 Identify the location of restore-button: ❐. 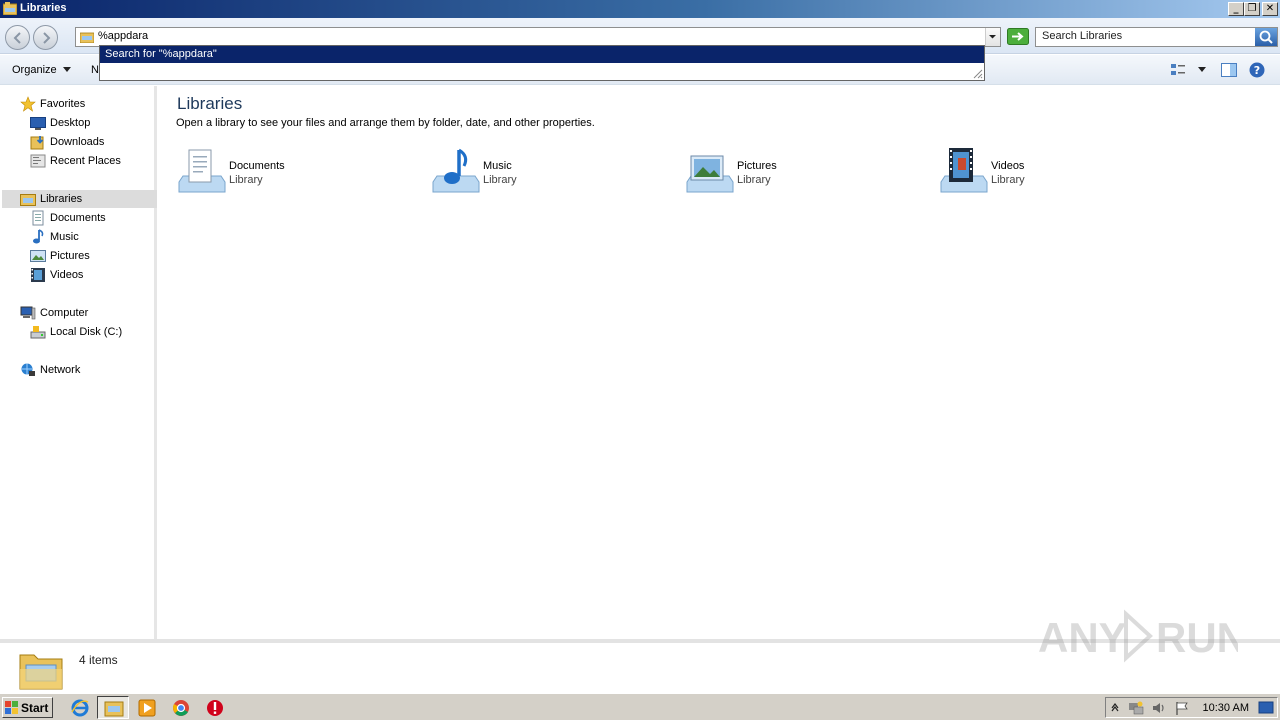
(1252, 9).